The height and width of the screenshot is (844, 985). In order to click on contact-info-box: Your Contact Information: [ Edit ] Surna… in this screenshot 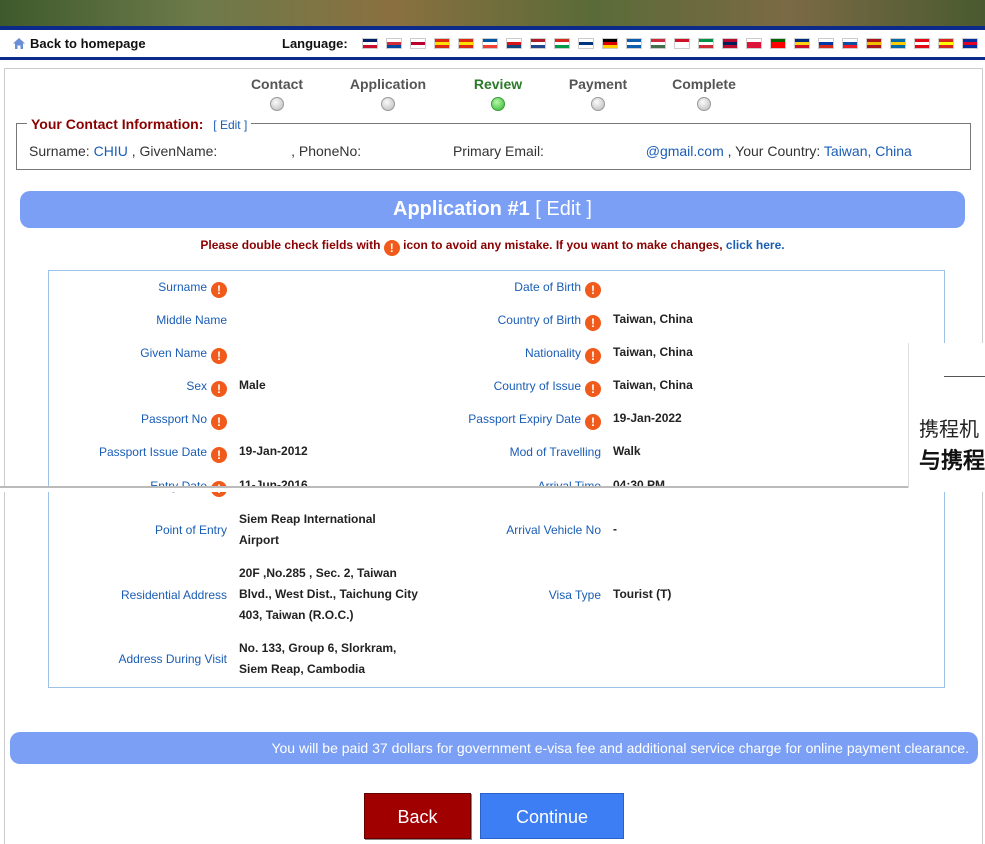, I will do `click(493, 143)`.